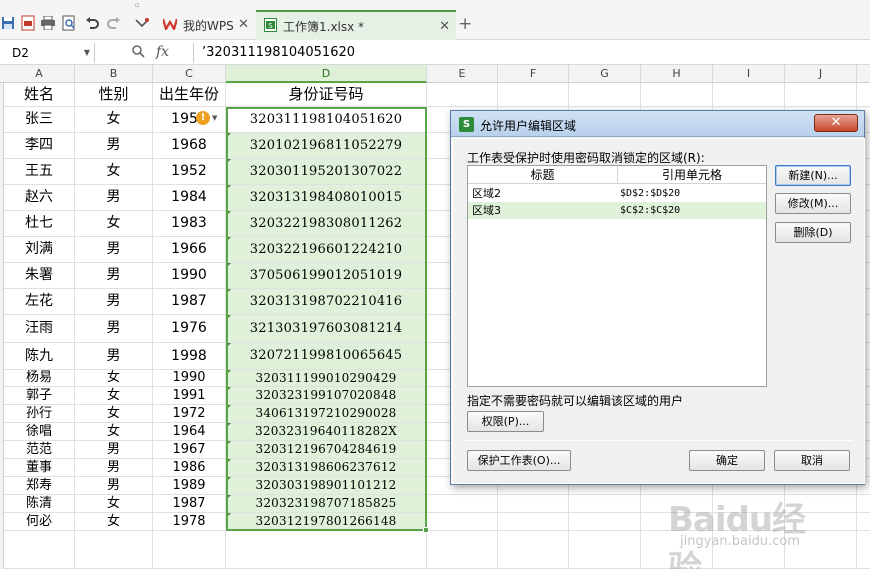 The height and width of the screenshot is (569, 870). What do you see at coordinates (326, 94) in the screenshot?
I see `header-cell-id-number: 身份证号码` at bounding box center [326, 94].